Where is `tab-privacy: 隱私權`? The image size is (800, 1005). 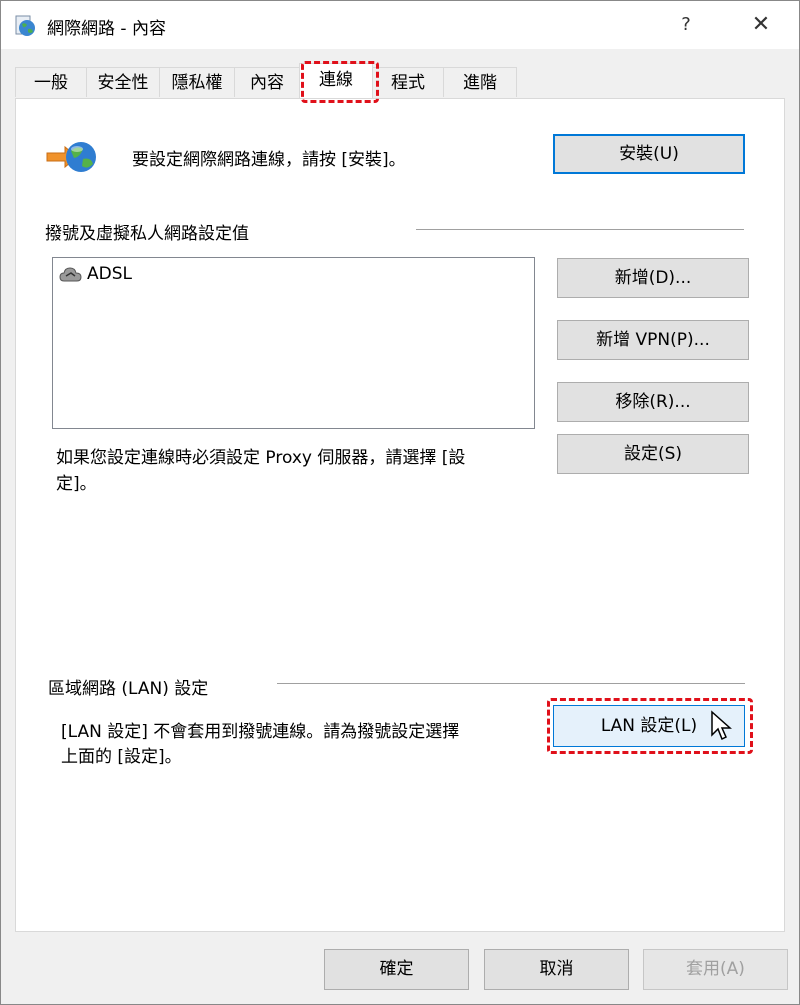
tab-privacy: 隱私權 is located at coordinates (197, 82).